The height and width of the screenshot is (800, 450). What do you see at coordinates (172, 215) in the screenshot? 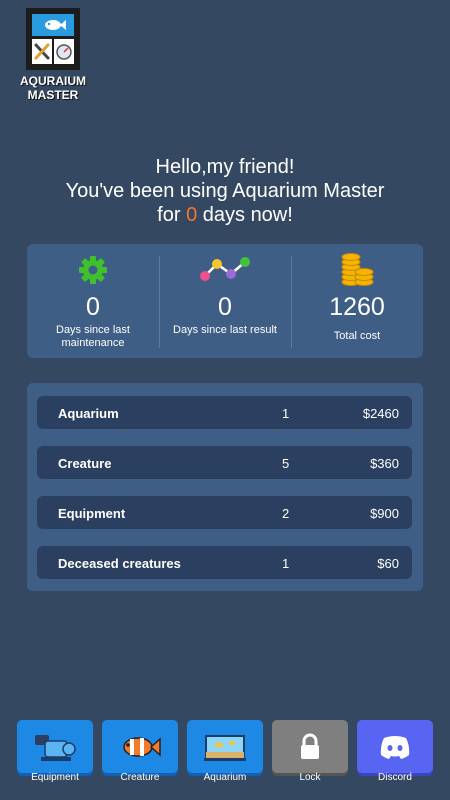
I see `greeting-prefix: for` at bounding box center [172, 215].